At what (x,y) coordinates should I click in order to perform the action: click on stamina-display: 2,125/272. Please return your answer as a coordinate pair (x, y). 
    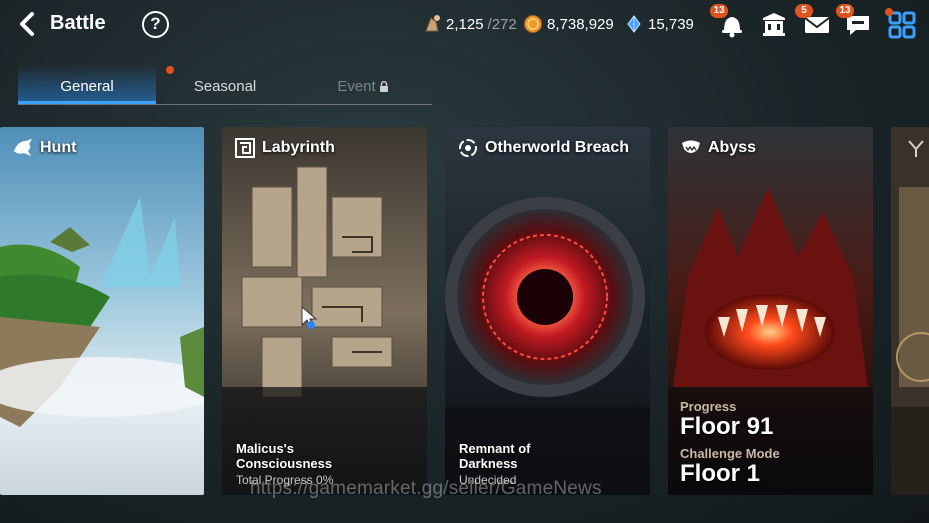
    Looking at the image, I should click on (469, 24).